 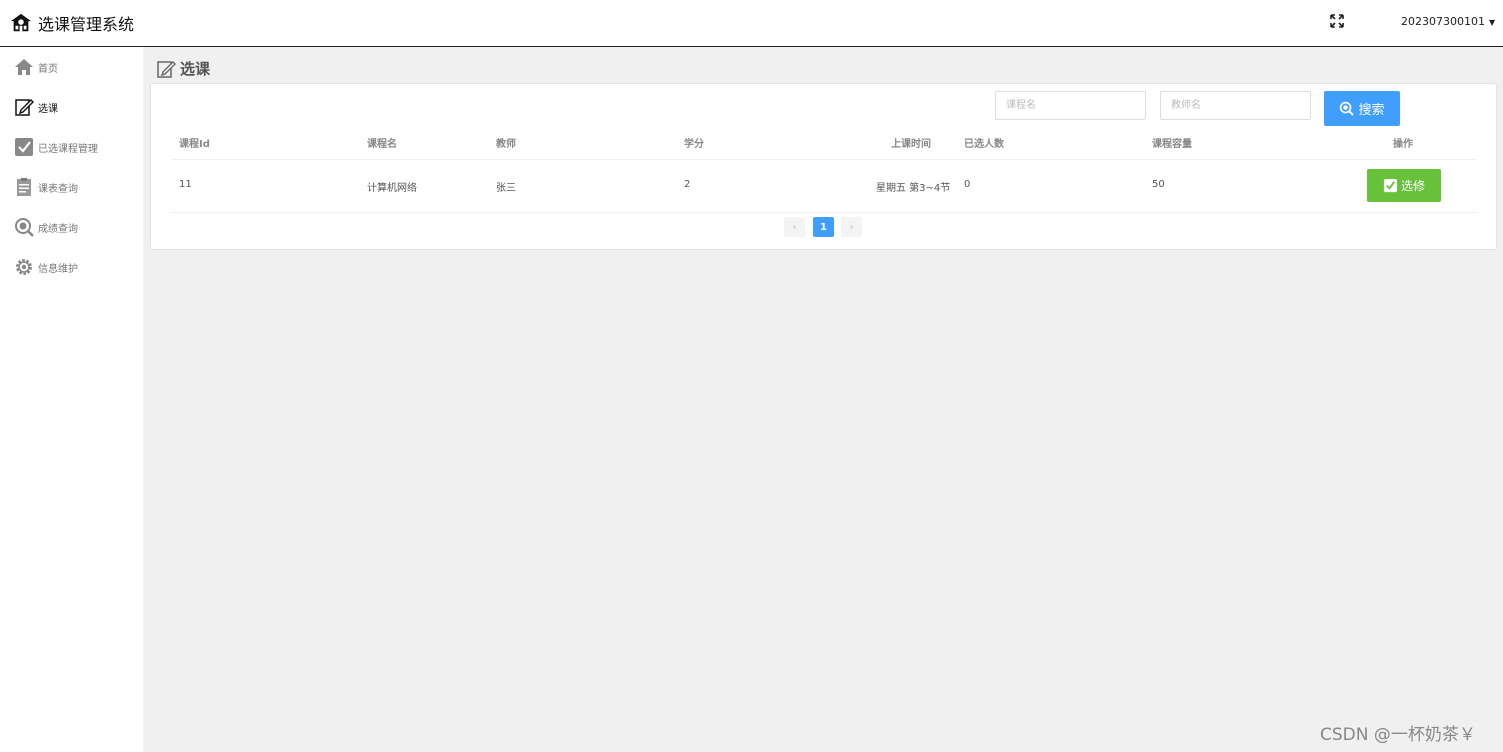 What do you see at coordinates (984, 144) in the screenshot?
I see `column-header-selected: 已选人数` at bounding box center [984, 144].